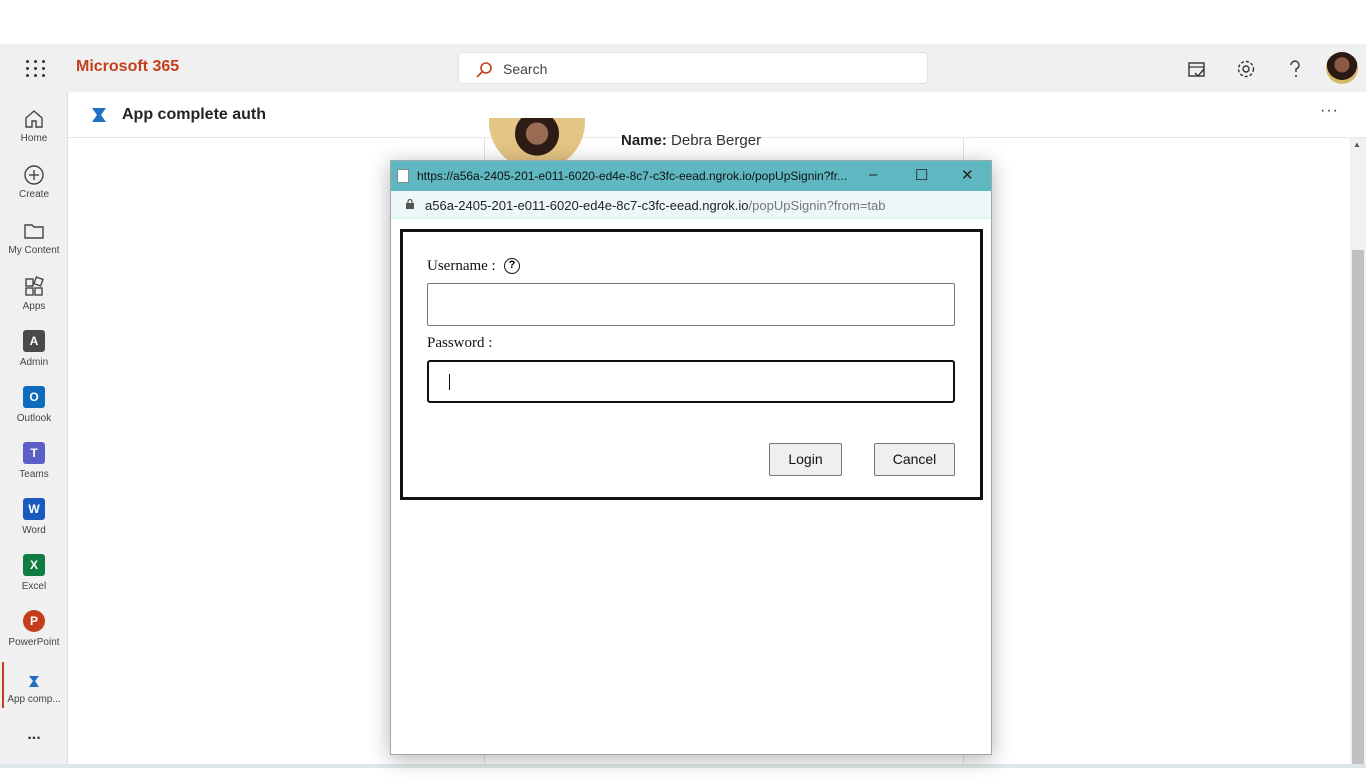  Describe the element at coordinates (691, 381) in the screenshot. I see `password-input` at that location.